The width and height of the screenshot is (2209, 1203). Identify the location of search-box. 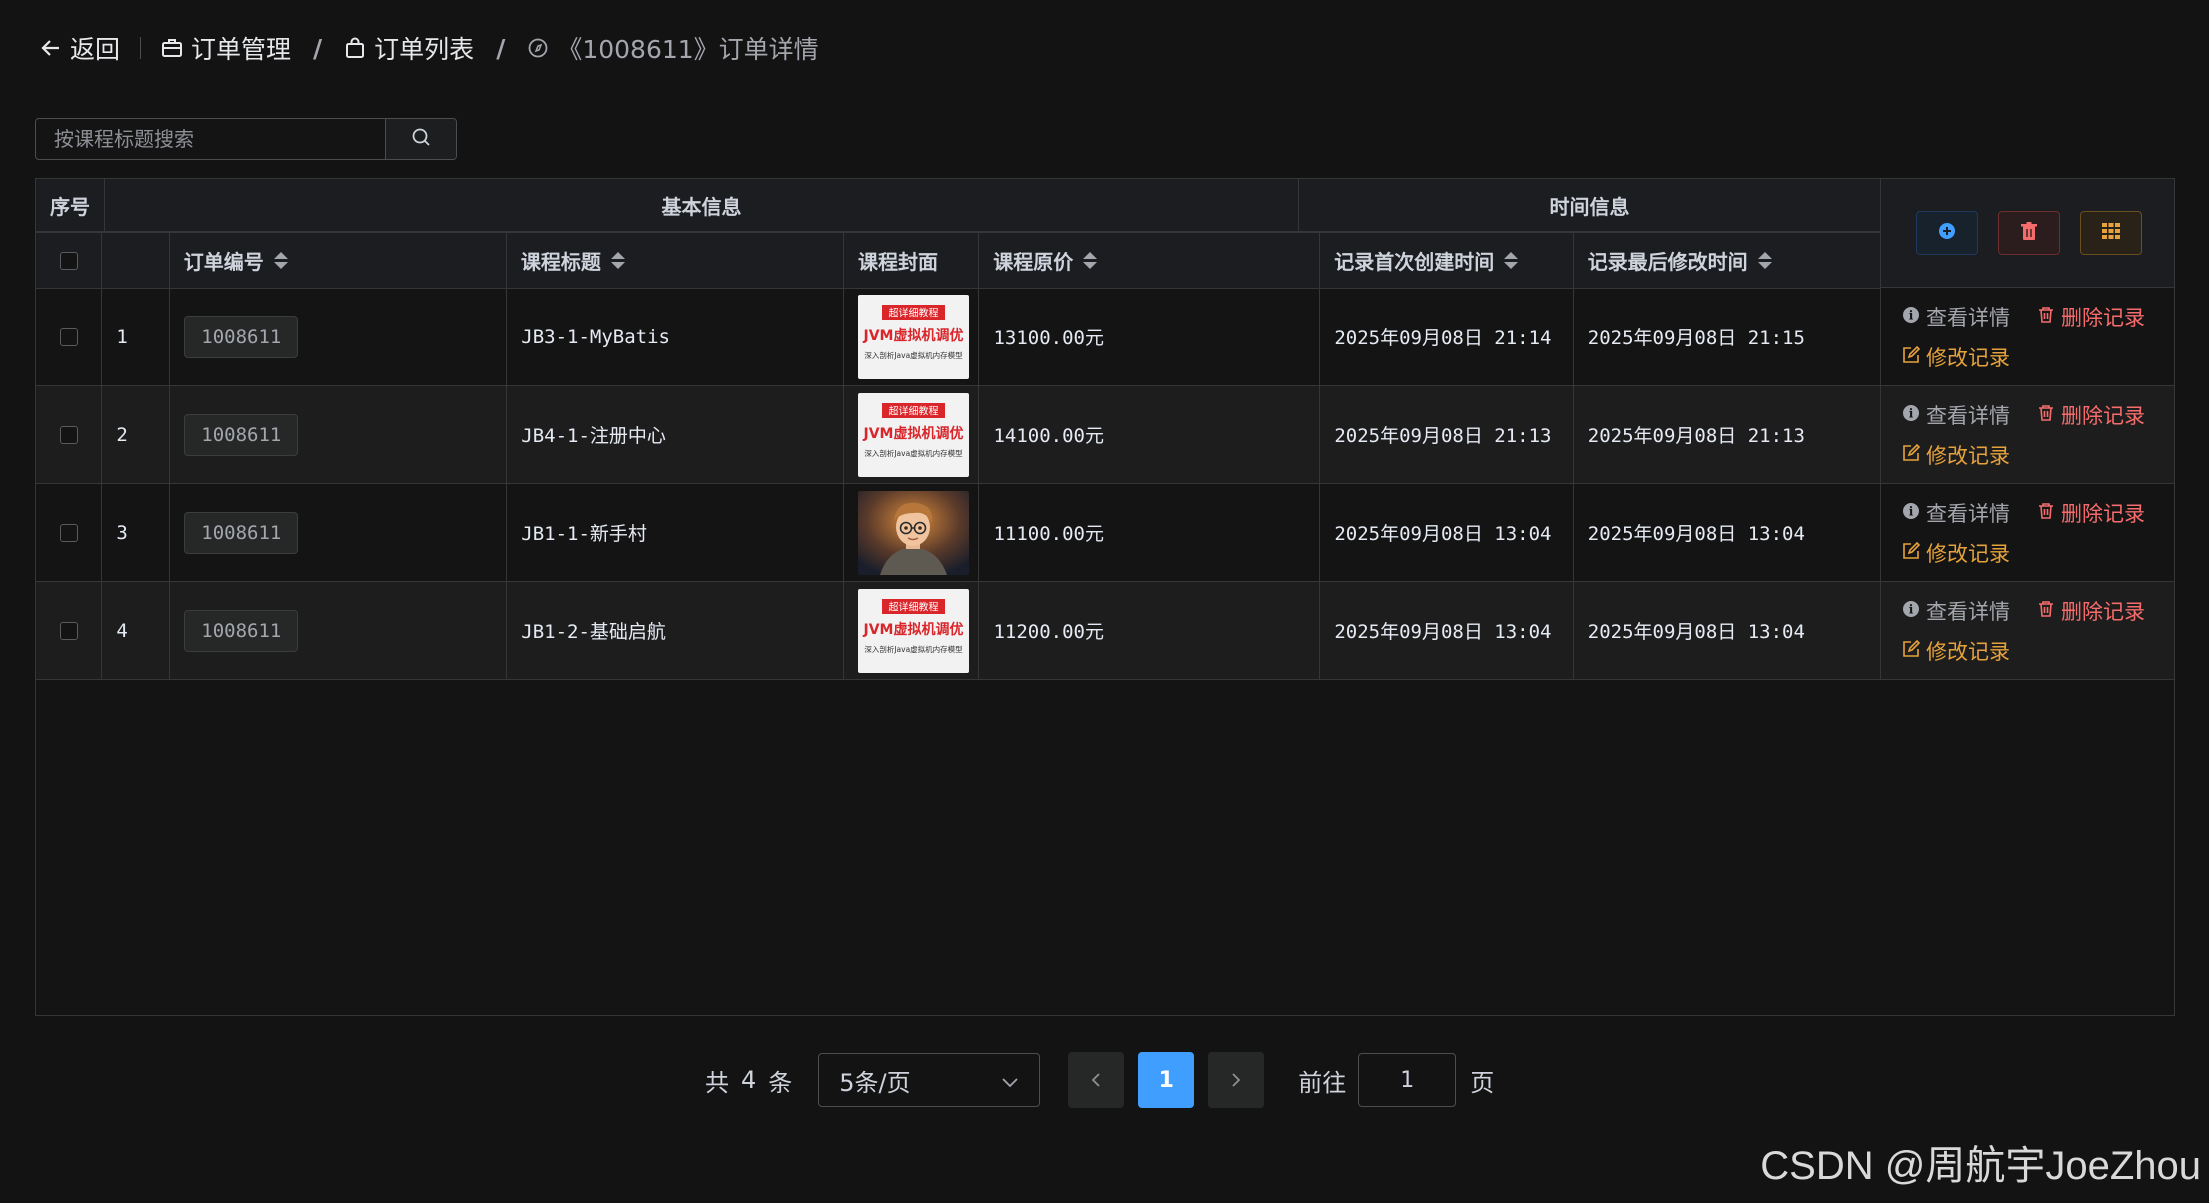
(246, 139).